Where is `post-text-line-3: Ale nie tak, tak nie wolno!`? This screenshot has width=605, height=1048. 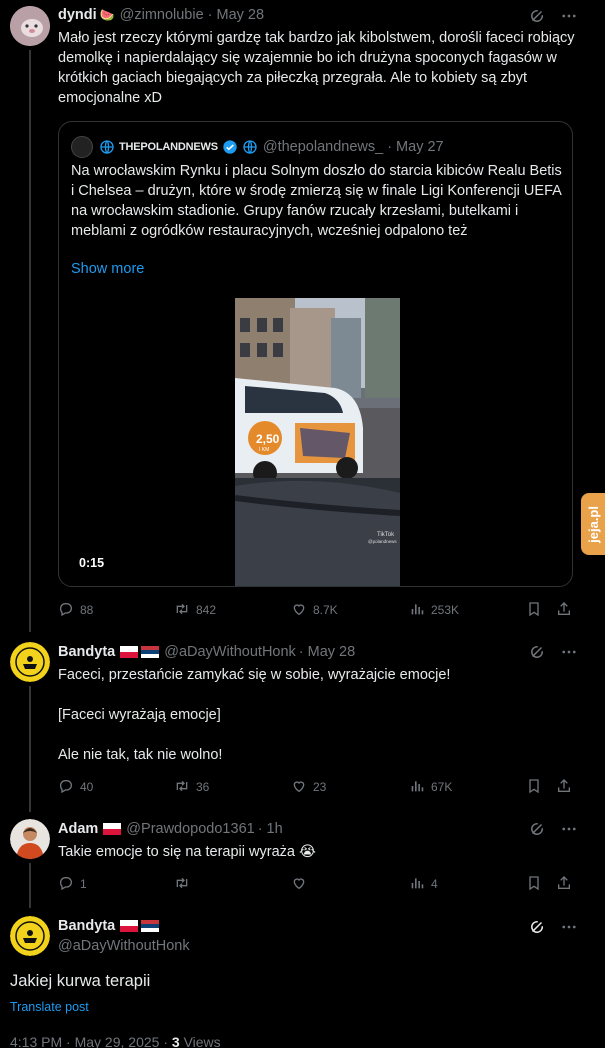
post-text-line-3: Ale nie tak, tak nie wolno! is located at coordinates (140, 755).